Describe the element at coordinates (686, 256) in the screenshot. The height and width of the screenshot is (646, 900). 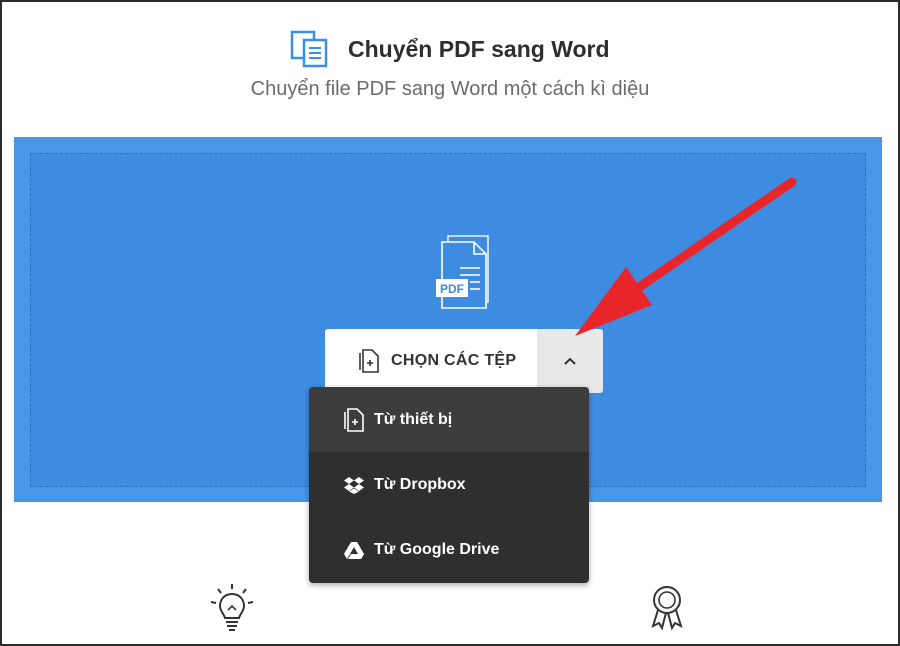
I see `annotation-arrow-icon` at that location.